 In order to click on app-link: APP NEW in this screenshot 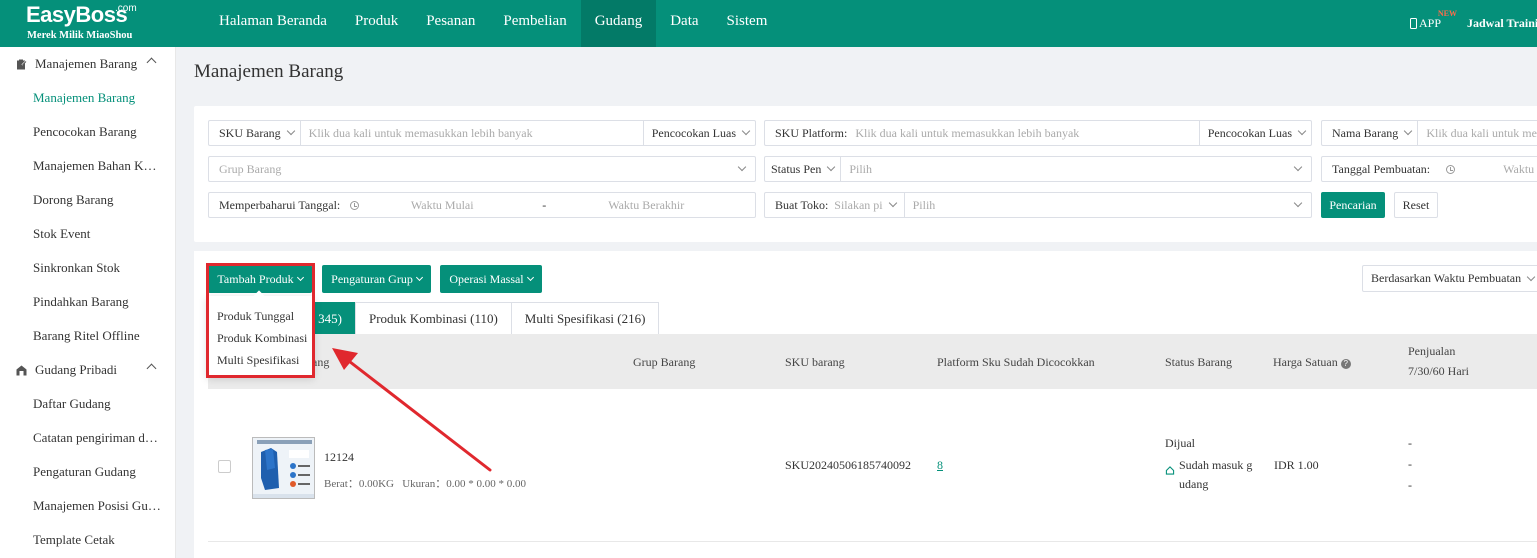, I will do `click(1433, 20)`.